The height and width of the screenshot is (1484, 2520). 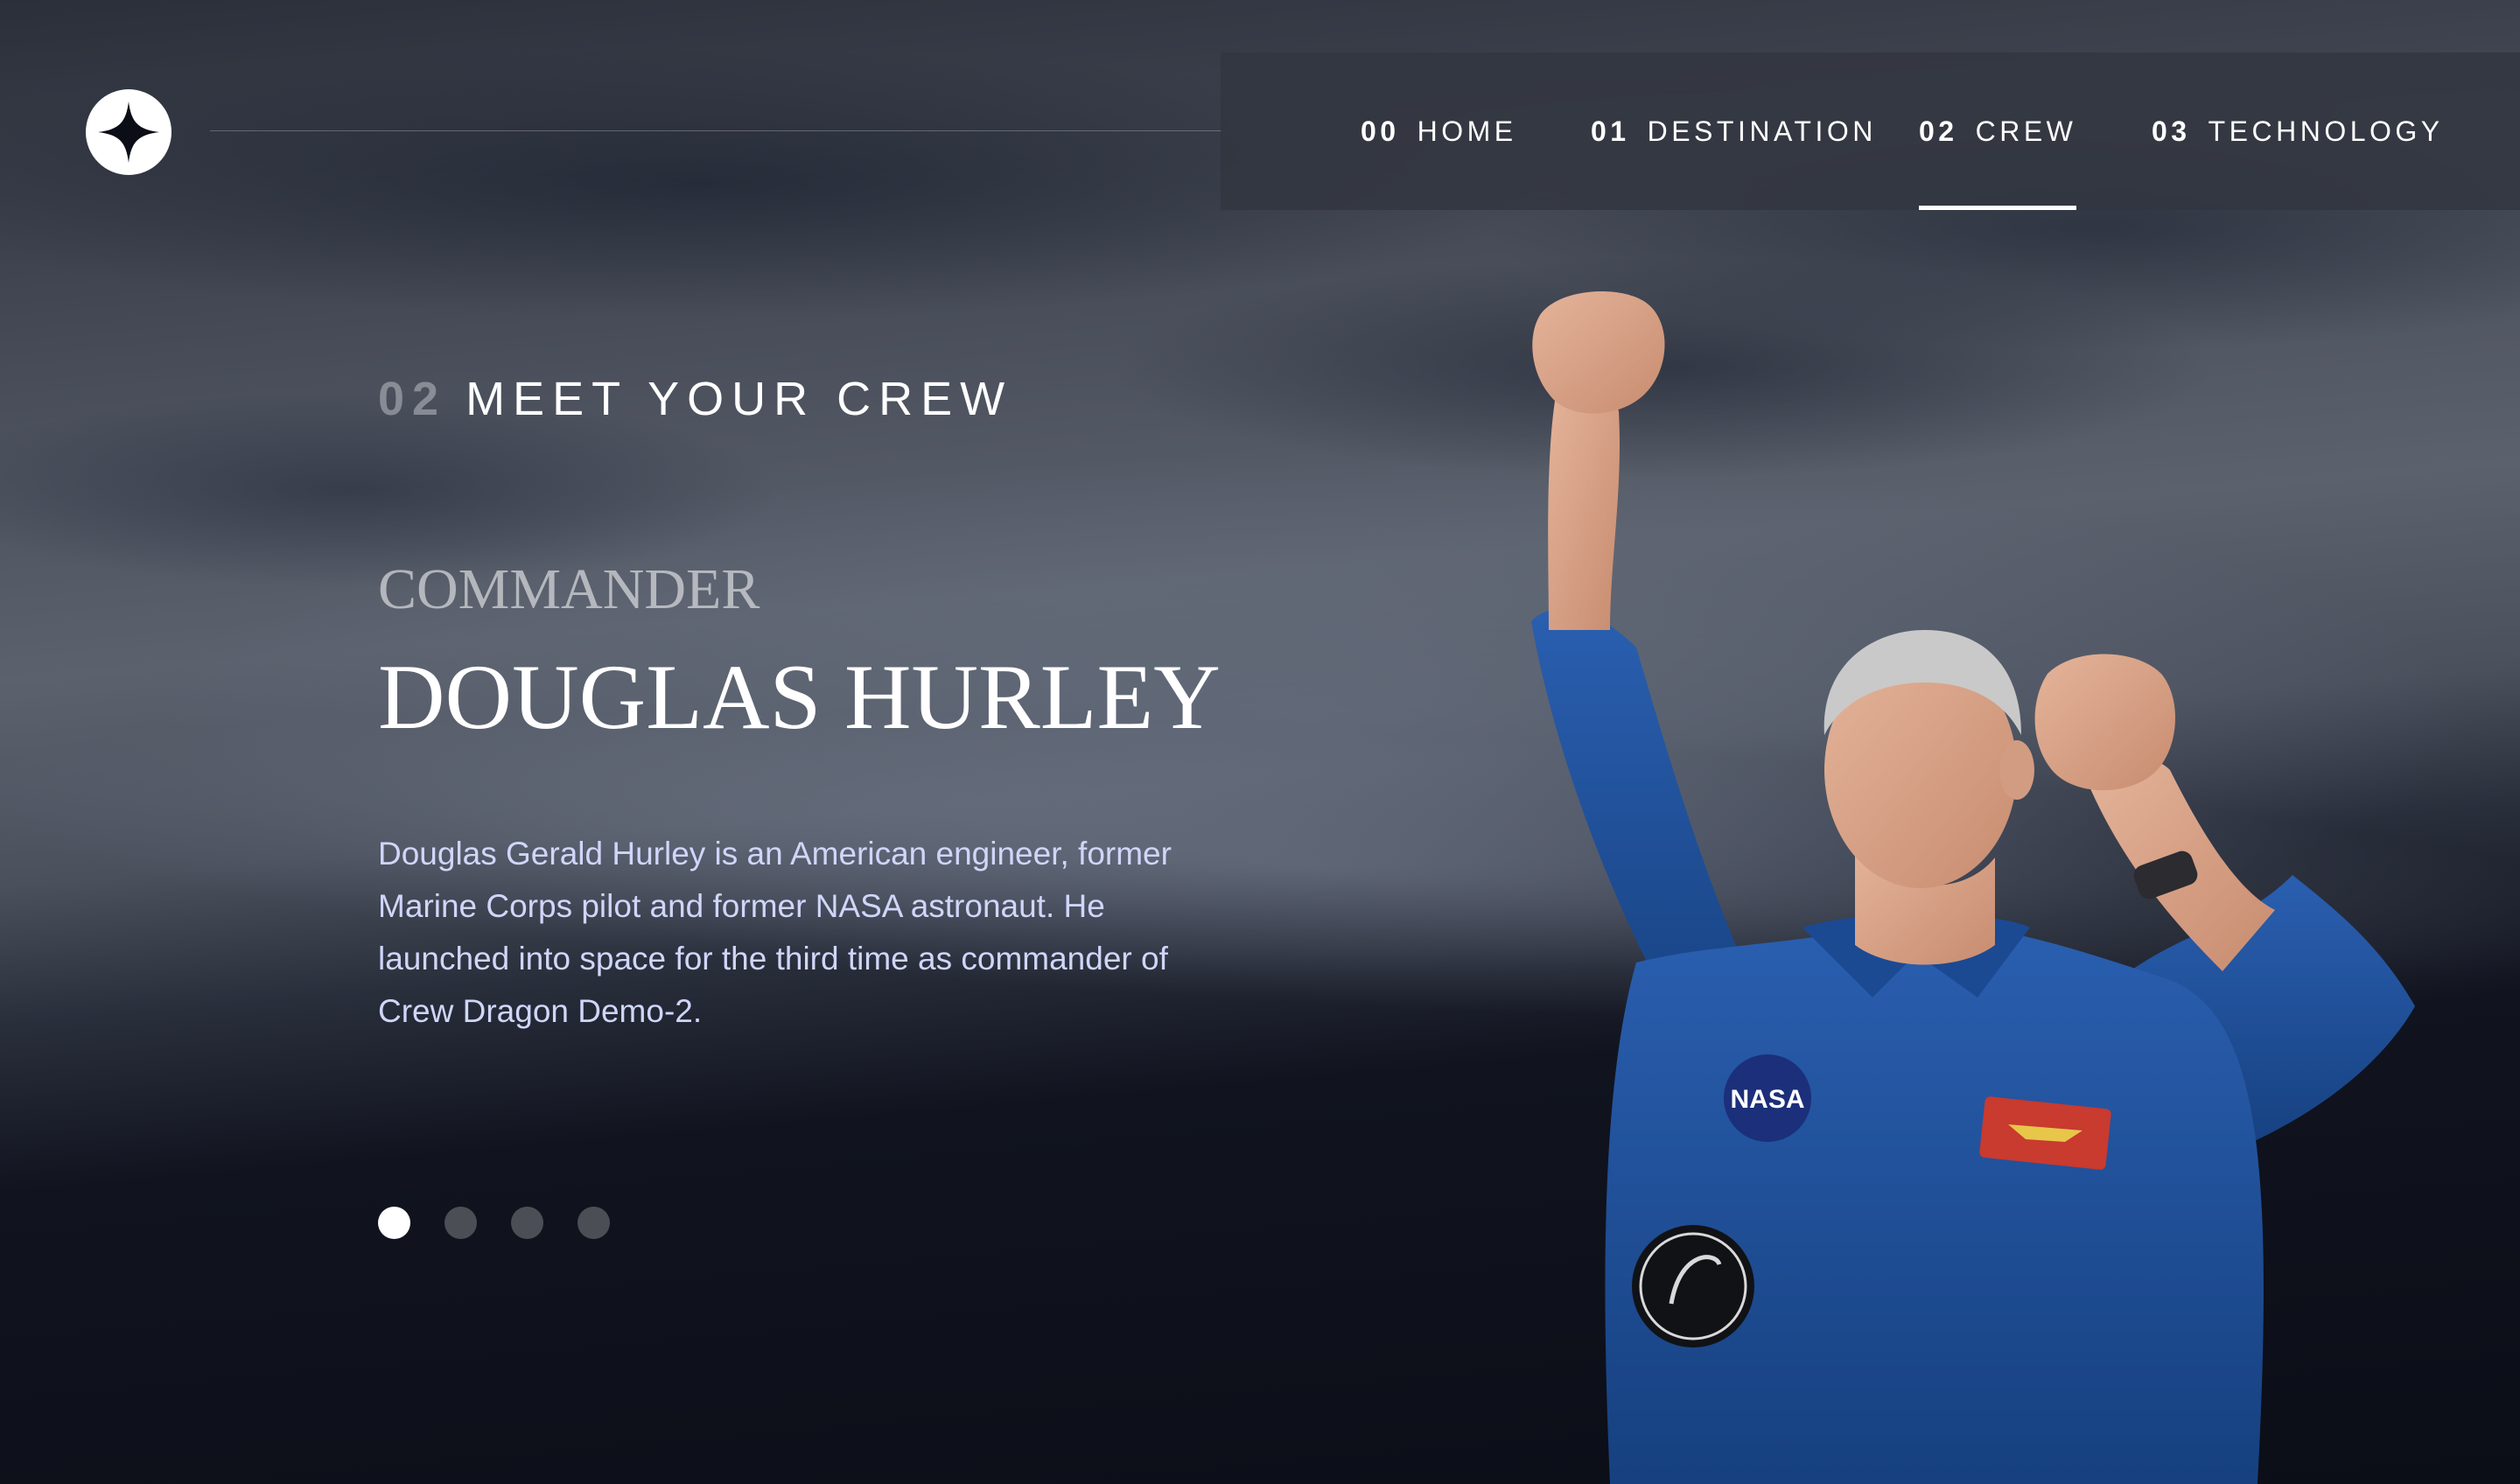 What do you see at coordinates (494, 1223) in the screenshot?
I see `crew-carousel-dots` at bounding box center [494, 1223].